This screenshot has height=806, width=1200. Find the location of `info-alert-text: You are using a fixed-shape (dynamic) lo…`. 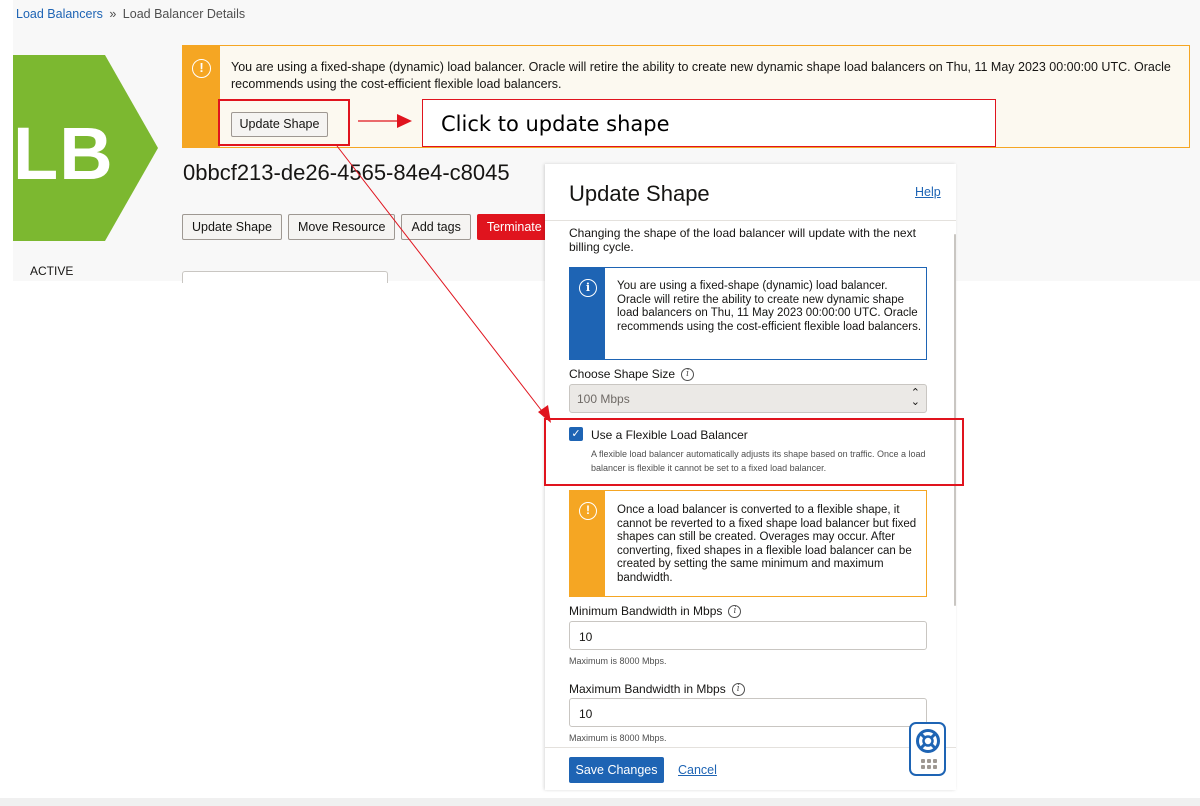

info-alert-text: You are using a fixed-shape (dynamic) lo… is located at coordinates (769, 306).